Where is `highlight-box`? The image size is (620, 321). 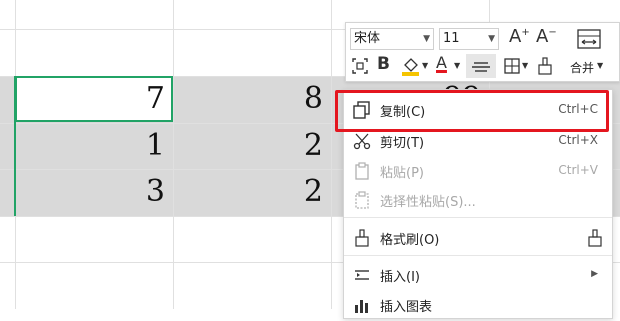
highlight-box is located at coordinates (472, 111).